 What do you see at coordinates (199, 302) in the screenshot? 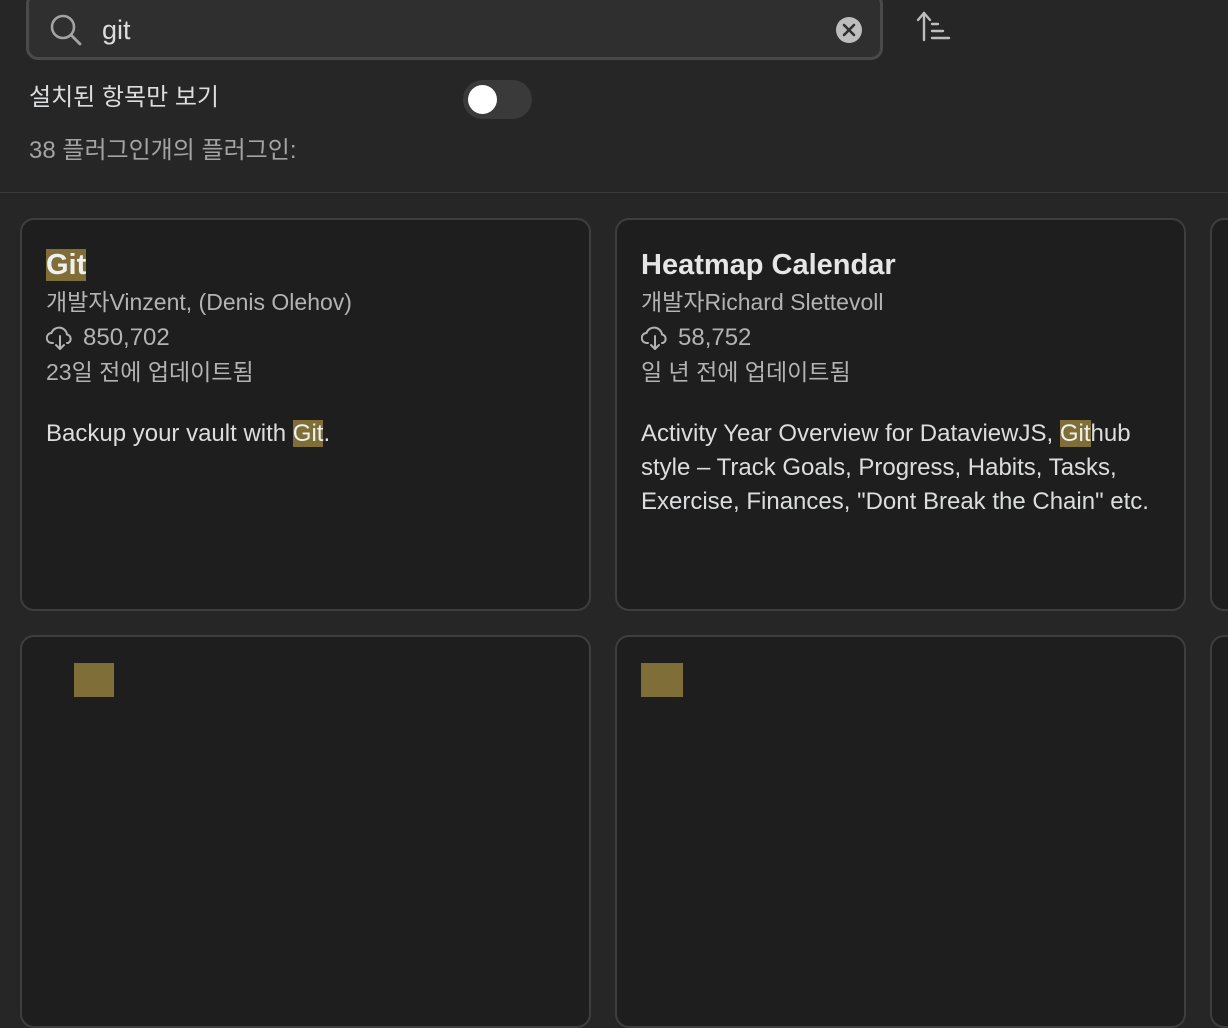
I see `plugin-author: 개발자Vinzent, (Denis Olehov)` at bounding box center [199, 302].